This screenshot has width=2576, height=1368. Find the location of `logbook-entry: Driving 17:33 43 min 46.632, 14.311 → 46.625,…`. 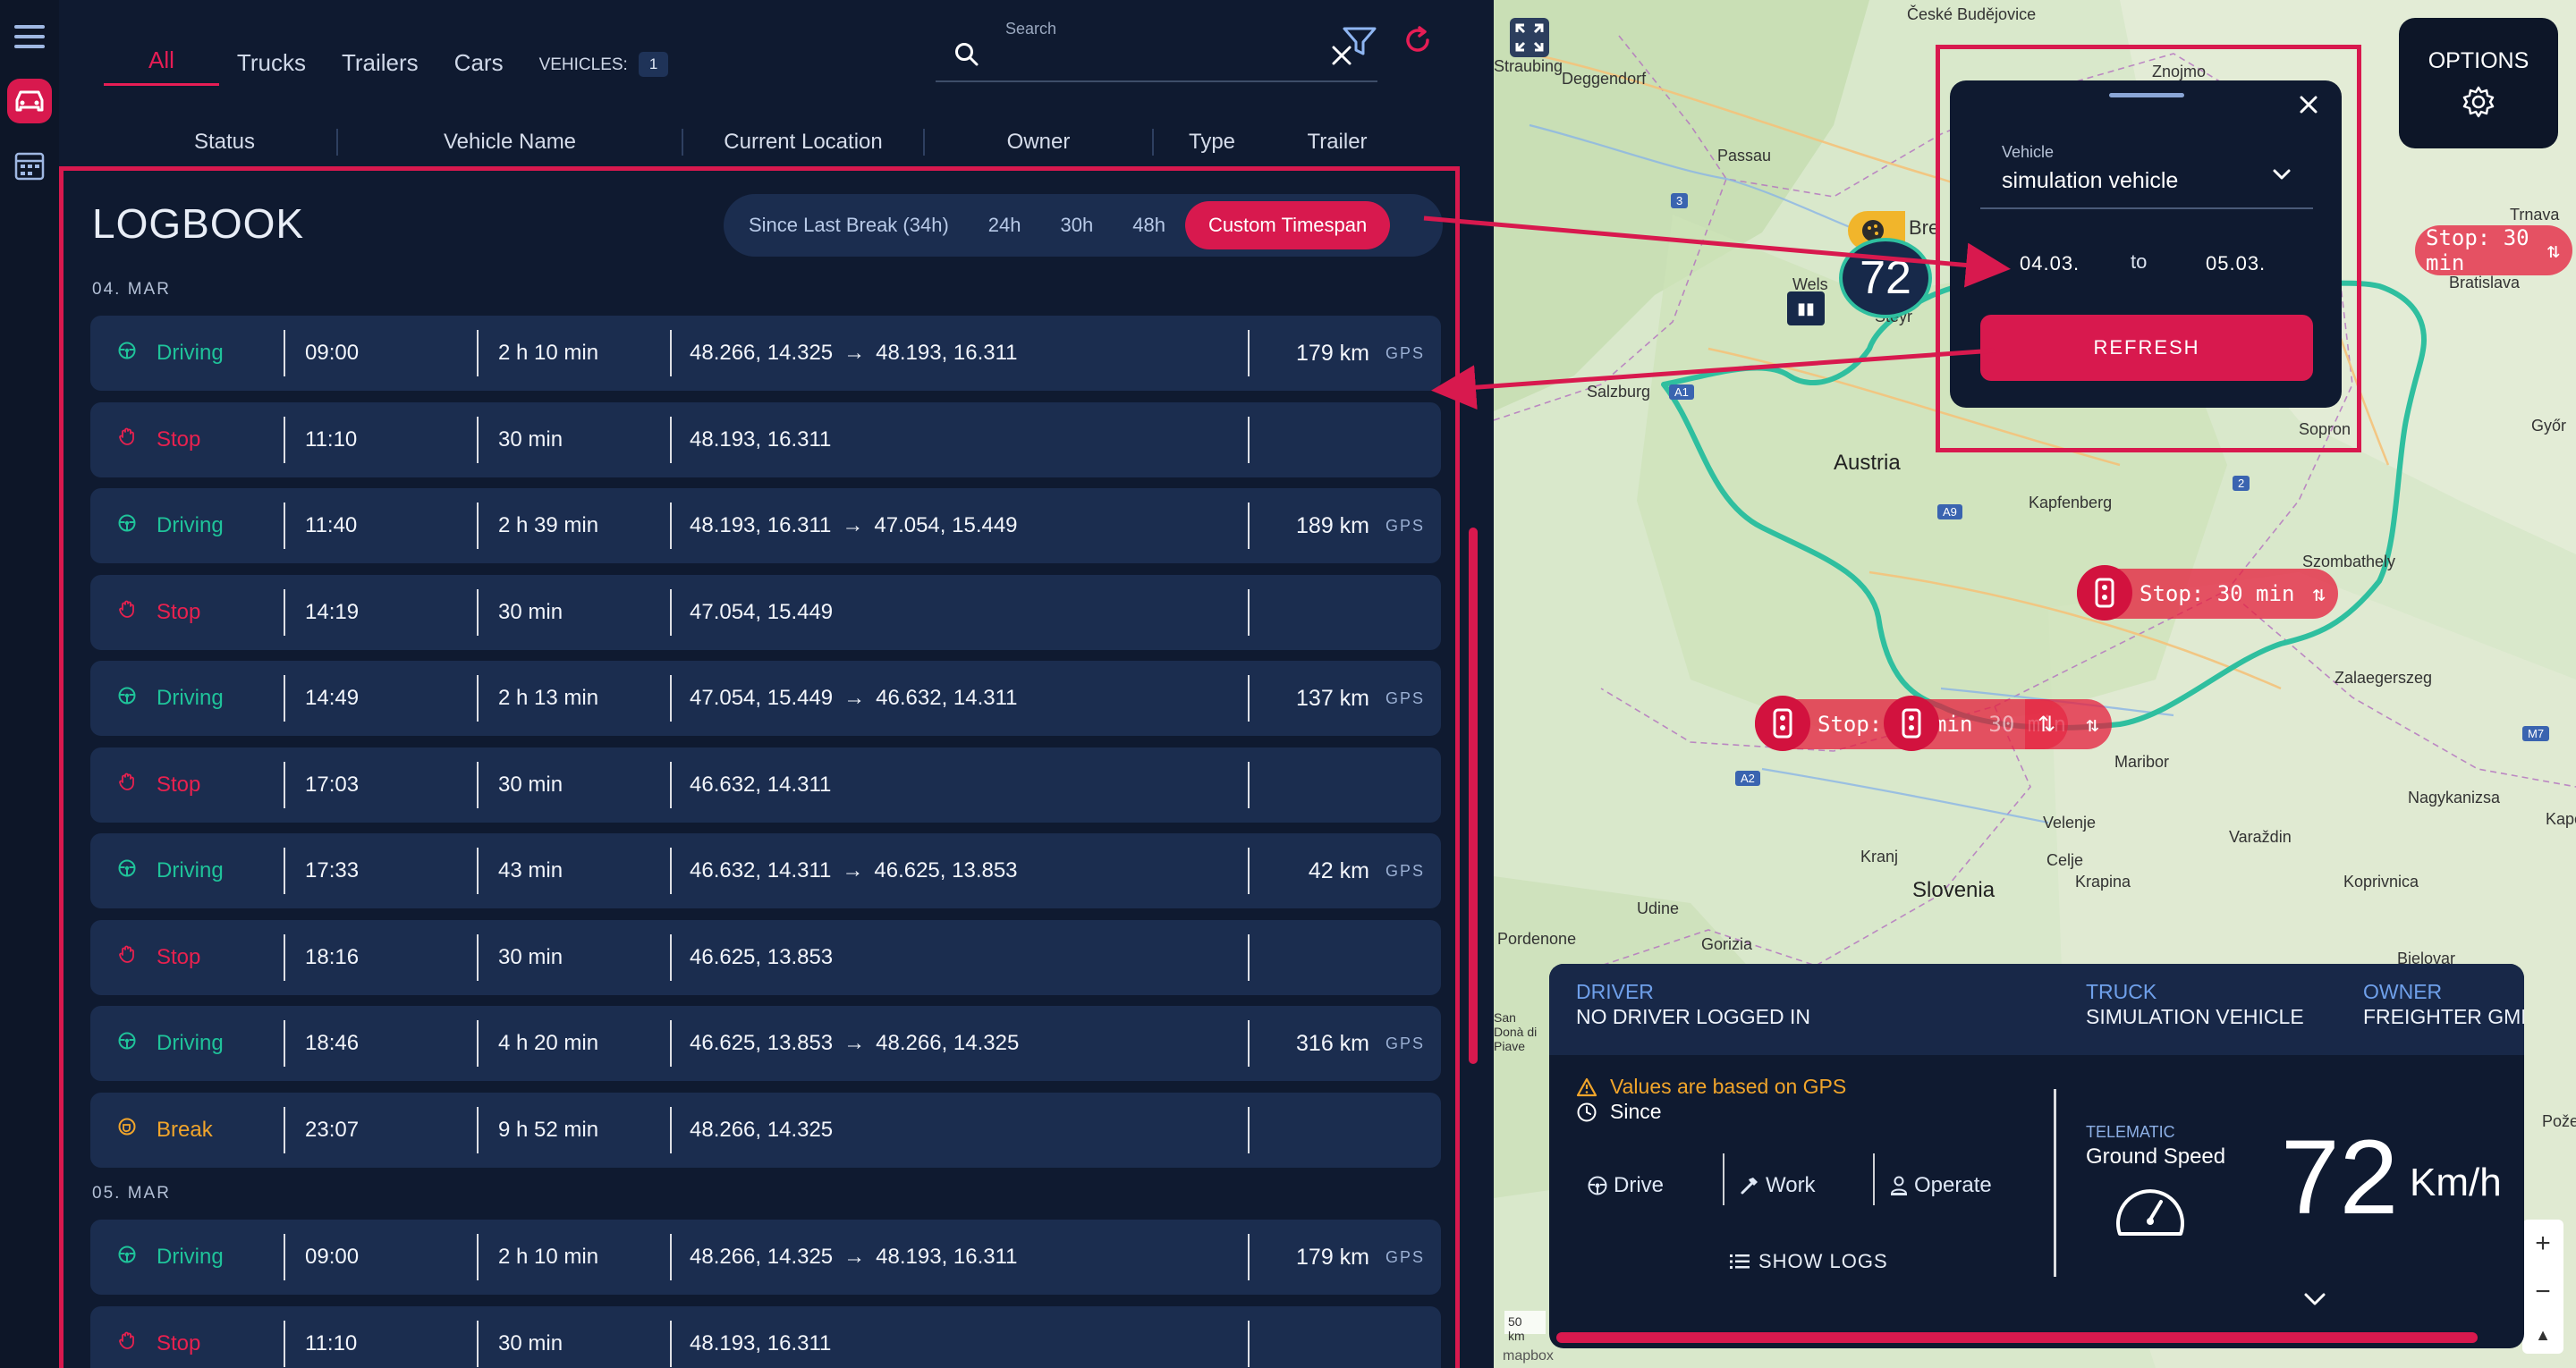

logbook-entry: Driving 17:33 43 min 46.632, 14.311 → 46.625,… is located at coordinates (765, 870).